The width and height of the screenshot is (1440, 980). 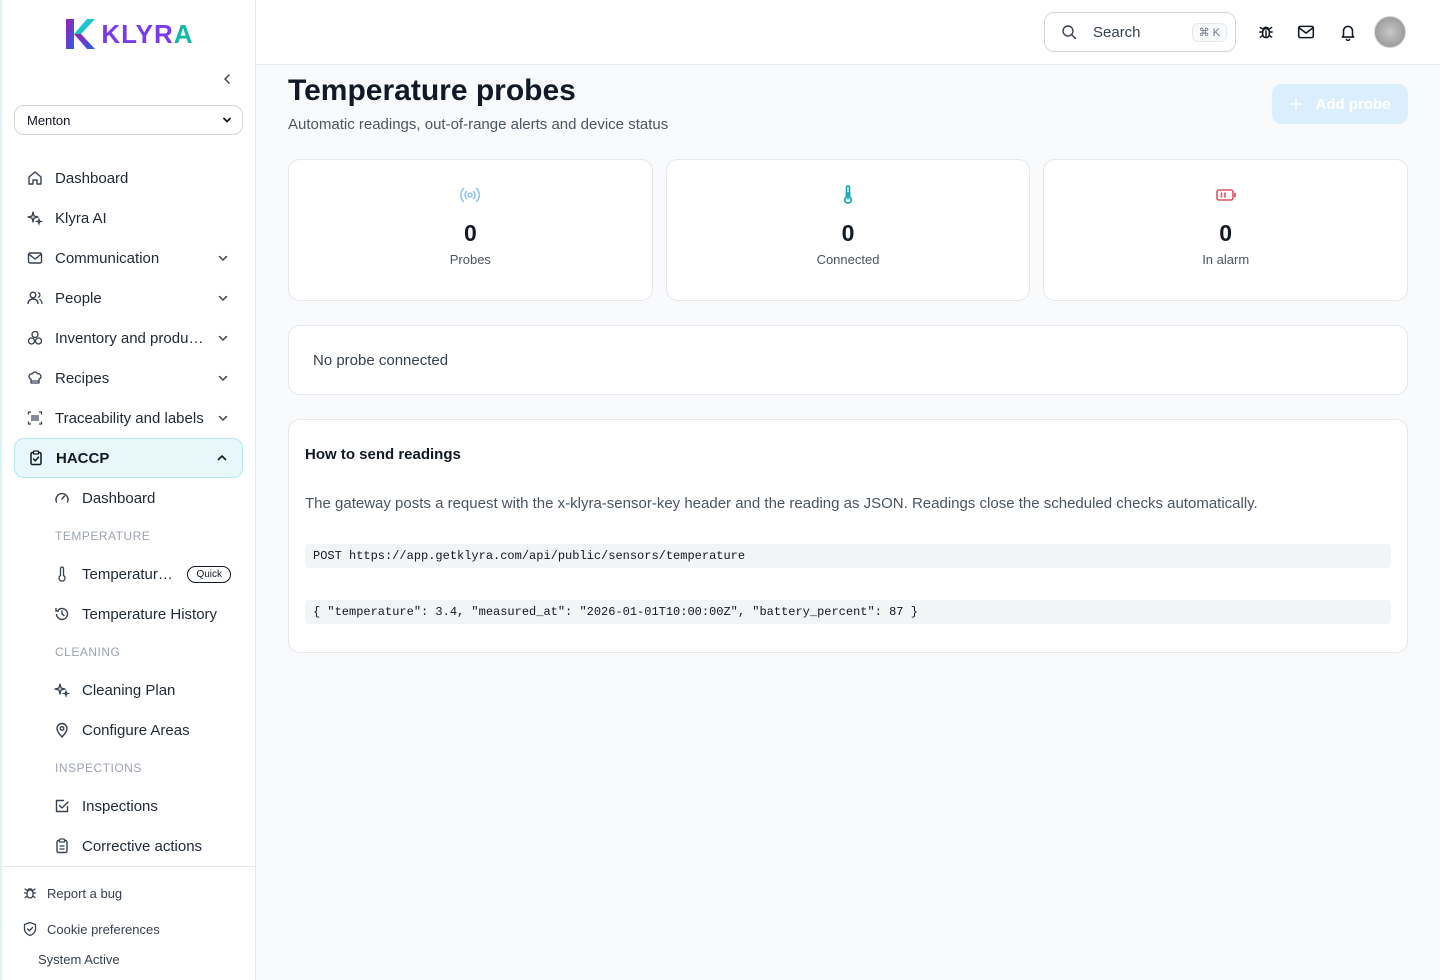 I want to click on bug-report-button, so click(x=1266, y=32).